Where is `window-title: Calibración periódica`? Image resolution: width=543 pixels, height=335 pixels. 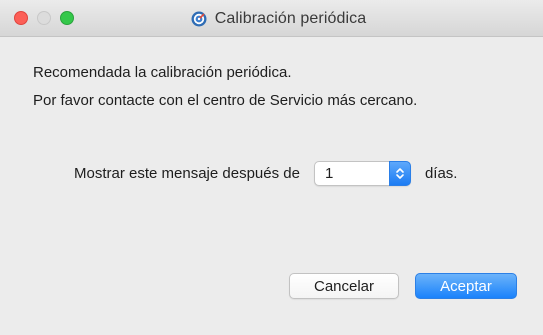 window-title: Calibración periódica is located at coordinates (290, 18).